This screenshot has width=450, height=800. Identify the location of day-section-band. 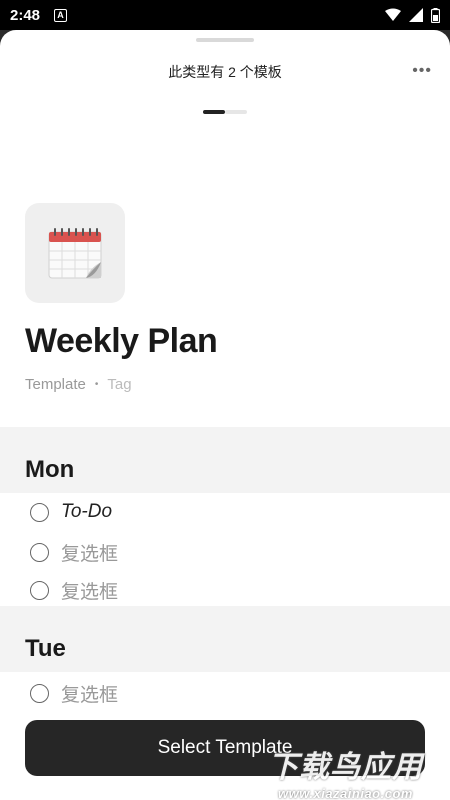
(225, 639).